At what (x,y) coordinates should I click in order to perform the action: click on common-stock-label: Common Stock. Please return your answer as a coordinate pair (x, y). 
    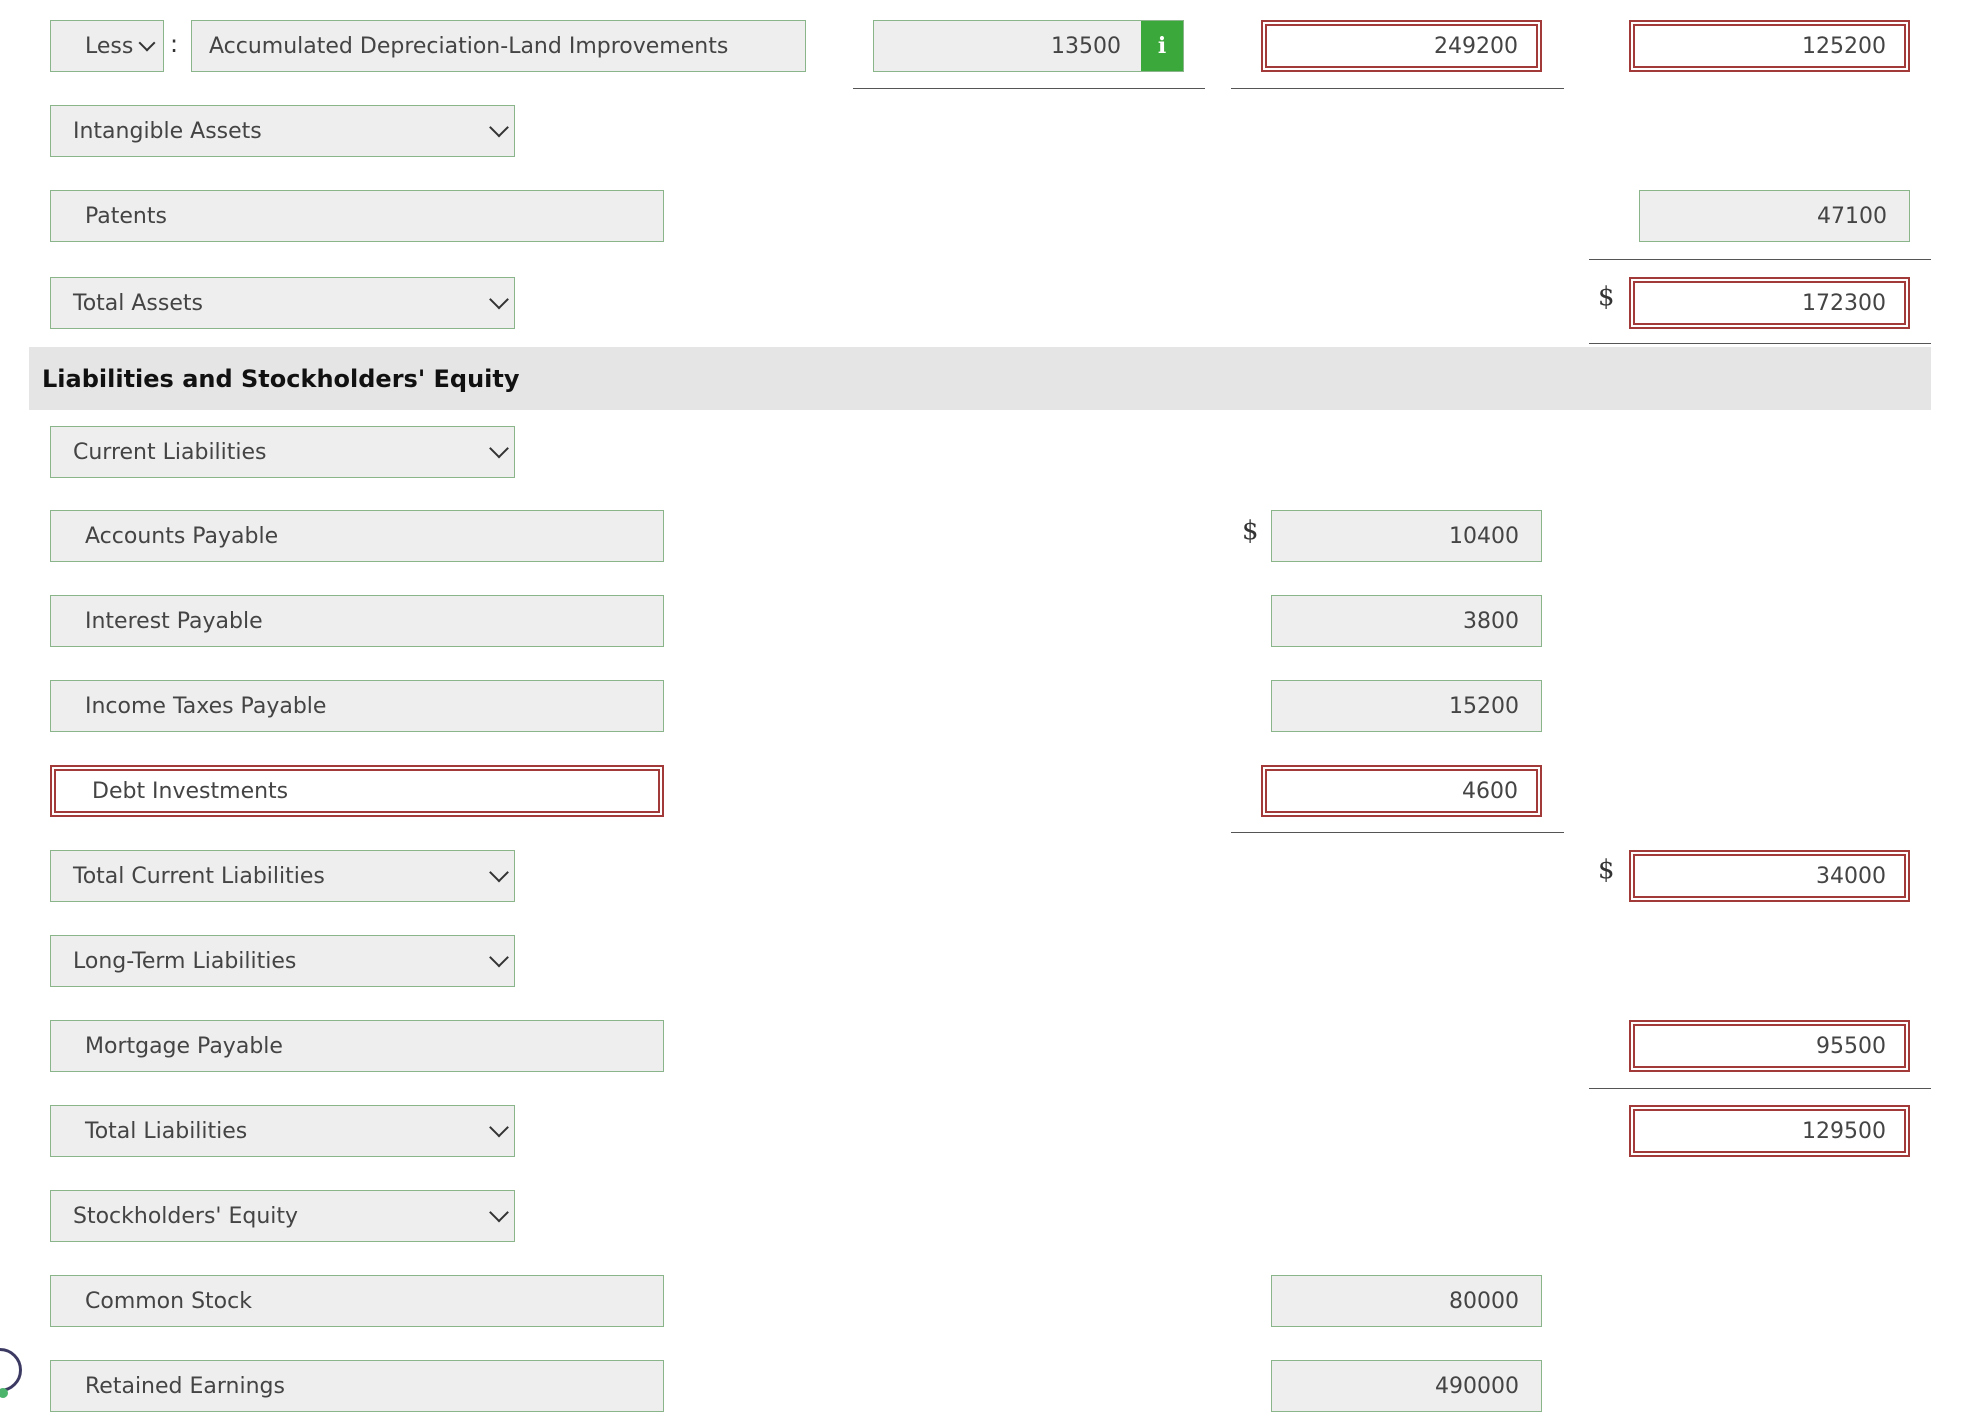
    Looking at the image, I should click on (168, 1301).